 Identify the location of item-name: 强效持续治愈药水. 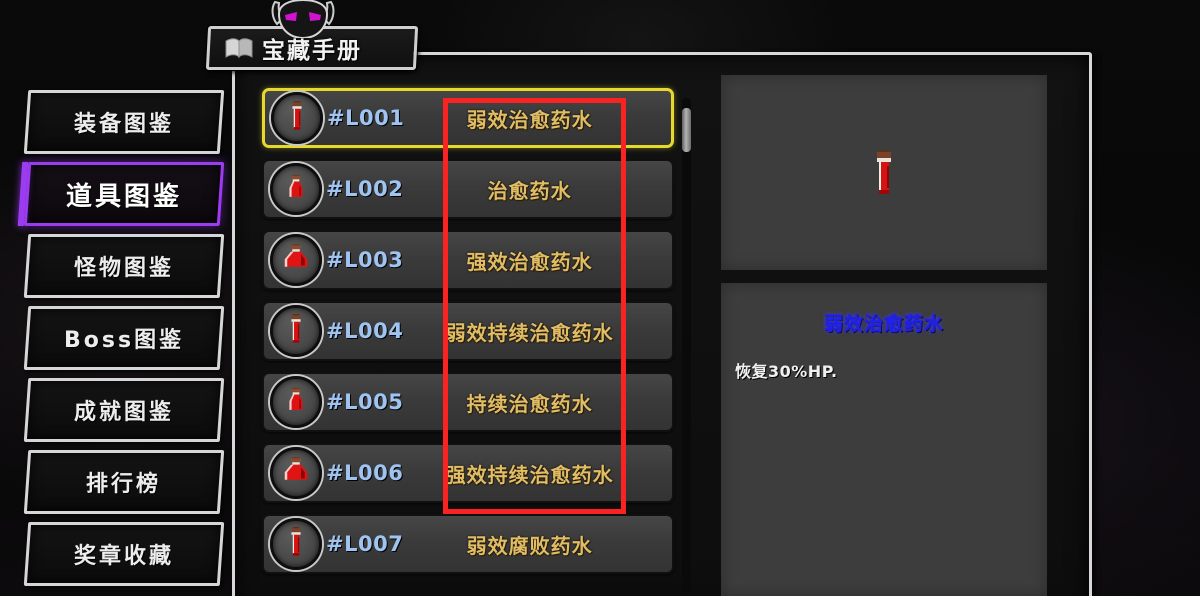
(529, 474).